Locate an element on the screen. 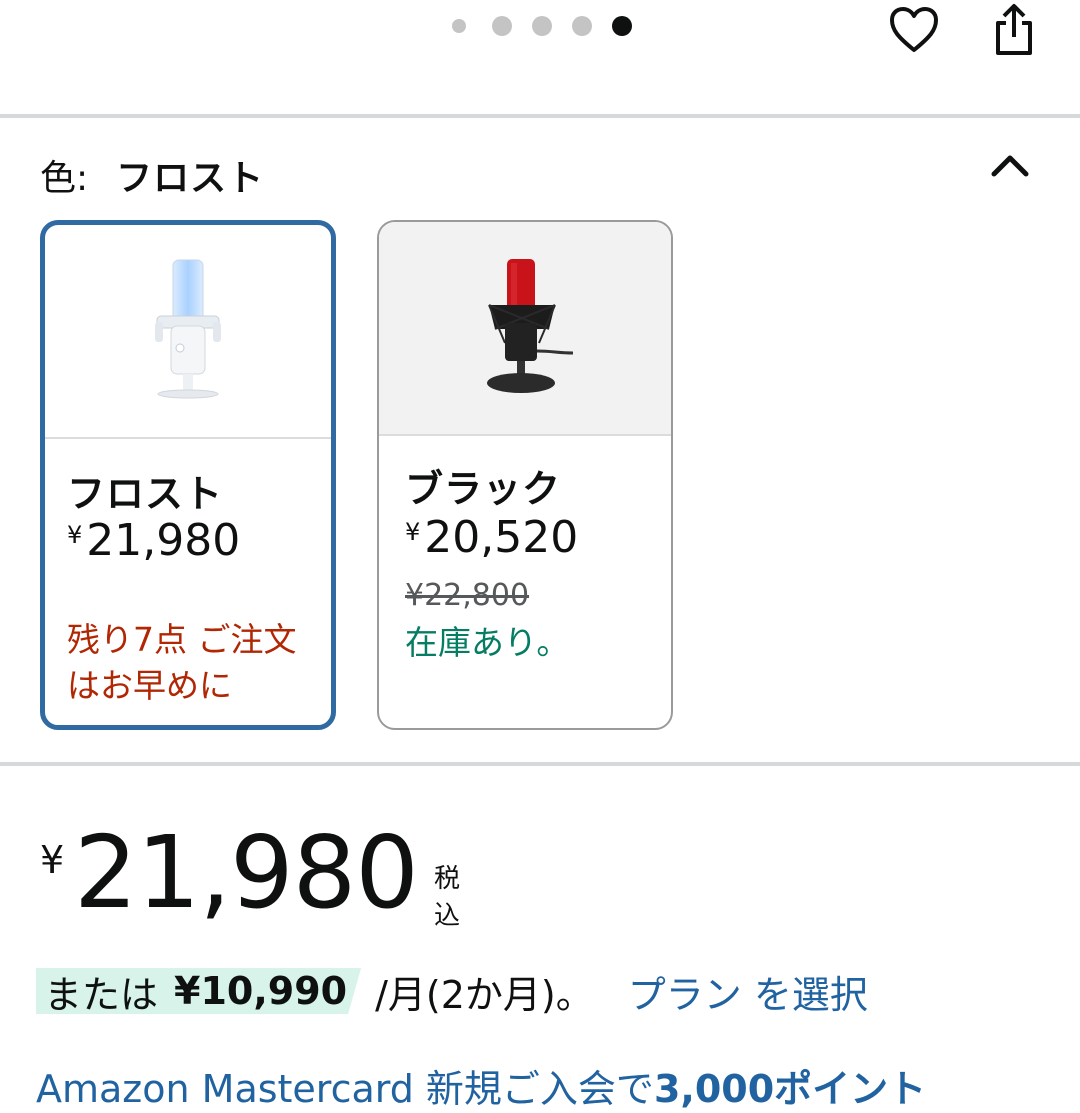 This screenshot has height=1113, width=1080. installment-highlight: または ¥10,990 is located at coordinates (199, 991).